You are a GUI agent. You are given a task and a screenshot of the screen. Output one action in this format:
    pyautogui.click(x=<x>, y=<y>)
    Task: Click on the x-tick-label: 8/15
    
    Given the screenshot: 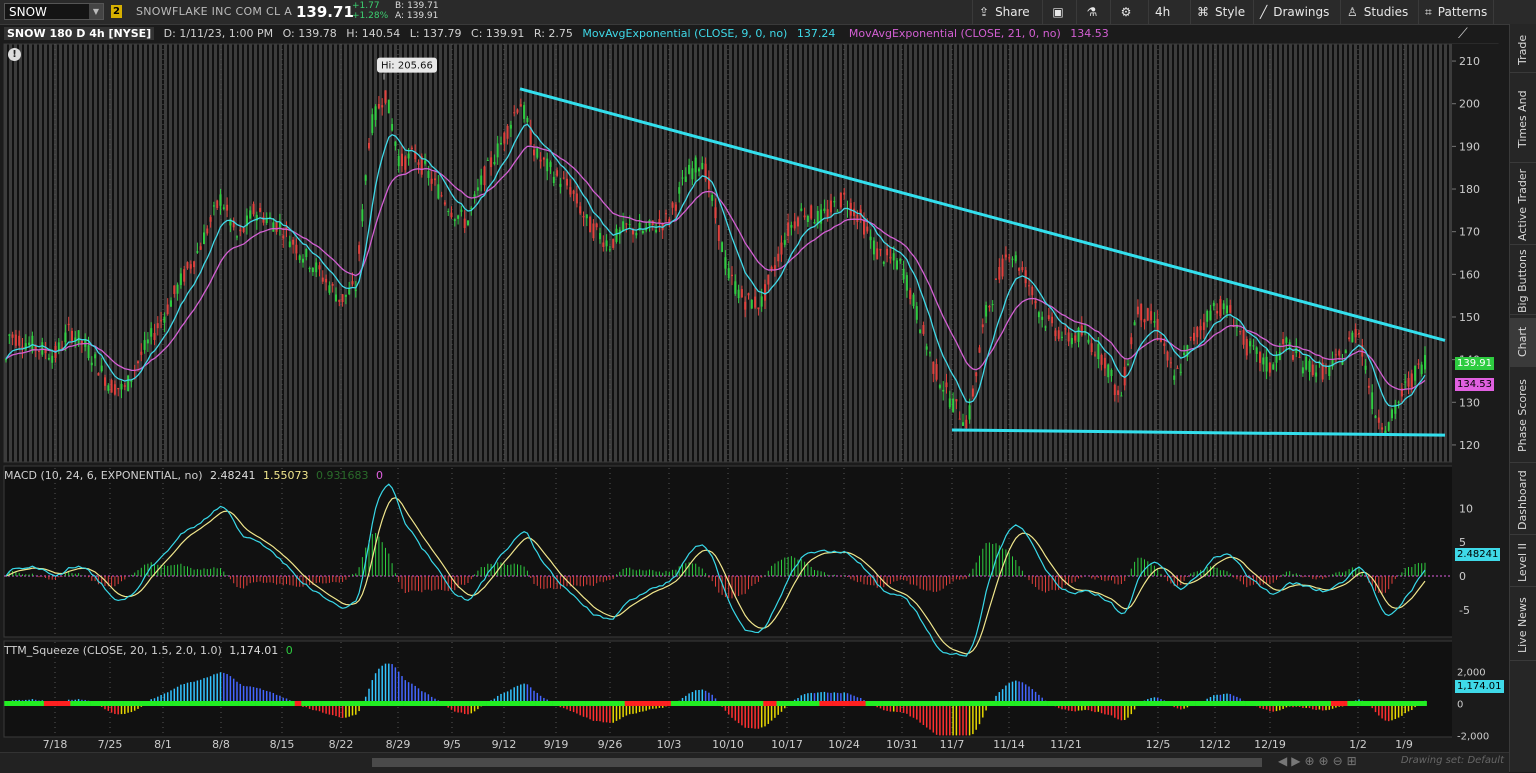 What is the action you would take?
    pyautogui.click(x=282, y=744)
    